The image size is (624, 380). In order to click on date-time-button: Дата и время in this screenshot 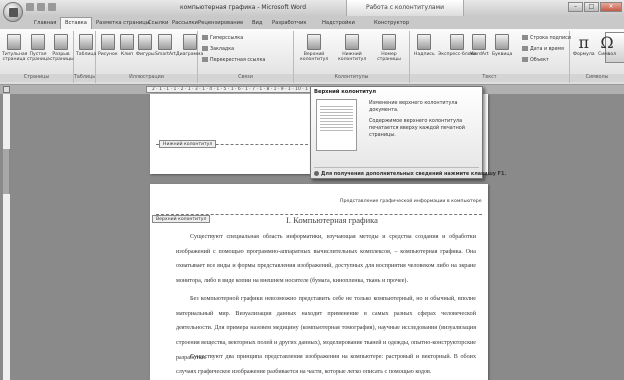, I will do `click(543, 49)`.